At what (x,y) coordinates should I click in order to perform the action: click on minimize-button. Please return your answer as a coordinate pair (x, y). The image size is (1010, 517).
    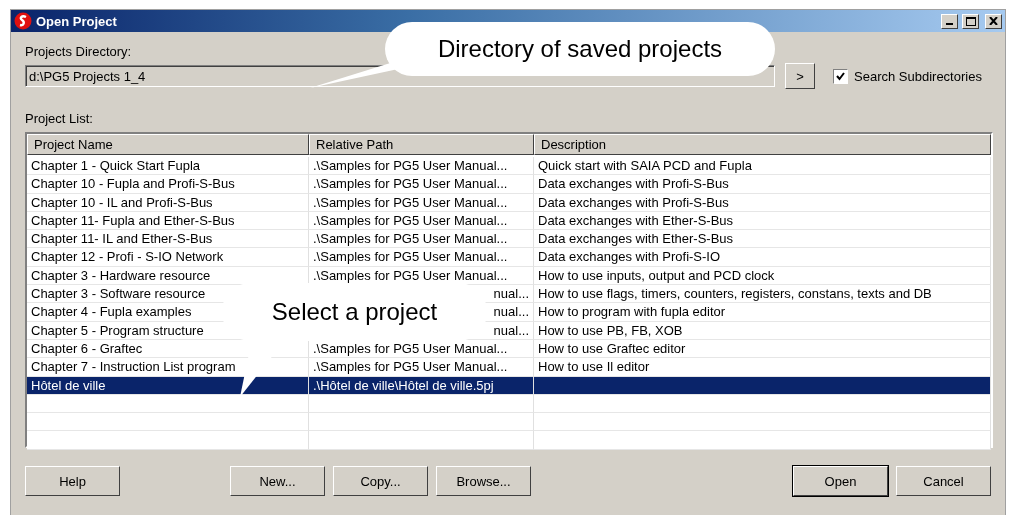
    Looking at the image, I should click on (949, 21).